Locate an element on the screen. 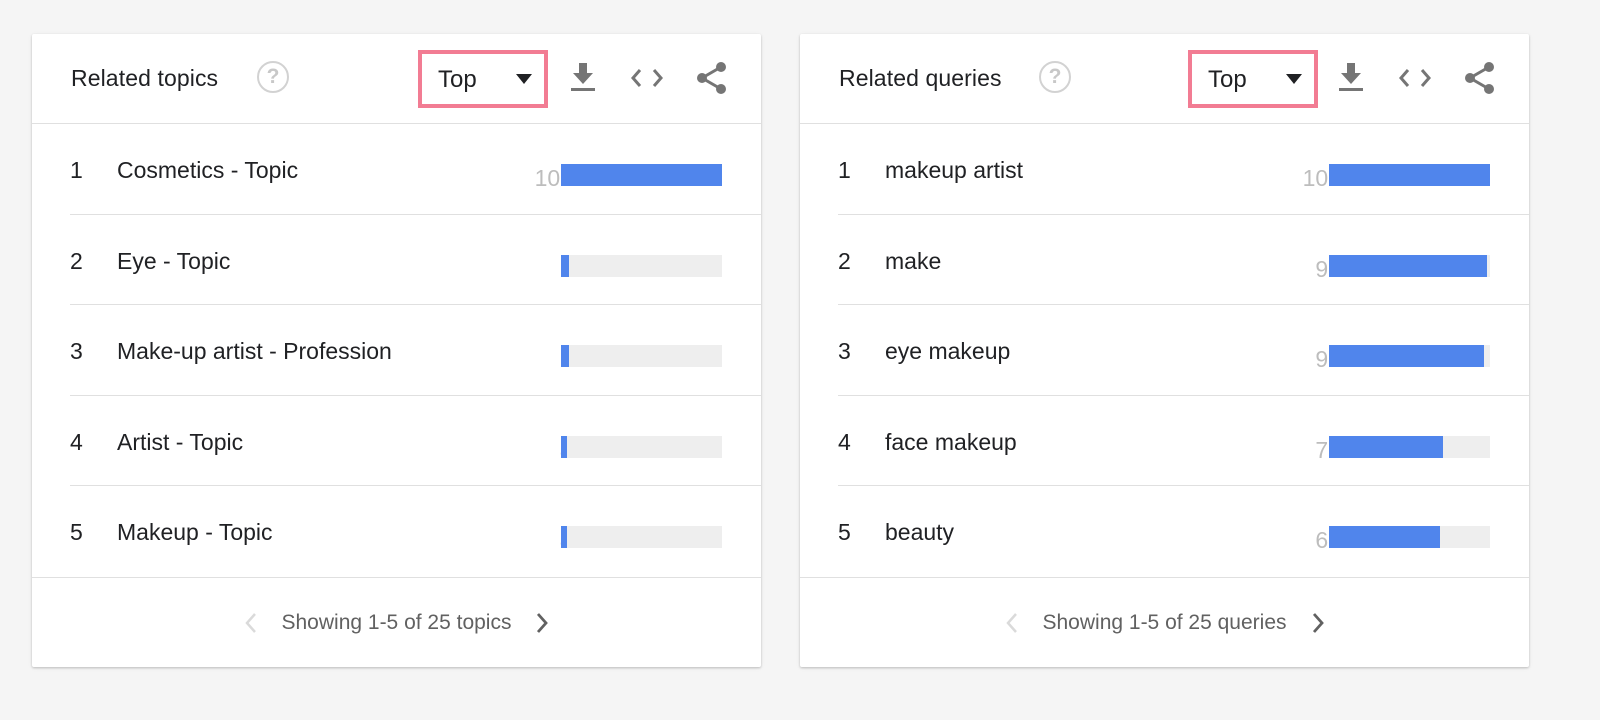 The height and width of the screenshot is (720, 1600). pagination-text: Showing 1-5 of 25 queries is located at coordinates (1164, 622).